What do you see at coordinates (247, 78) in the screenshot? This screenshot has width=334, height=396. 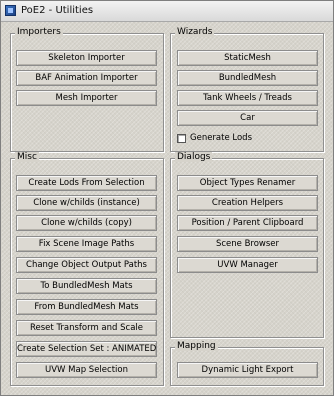 I see `bundledmesh-wizard-button: BundledMesh` at bounding box center [247, 78].